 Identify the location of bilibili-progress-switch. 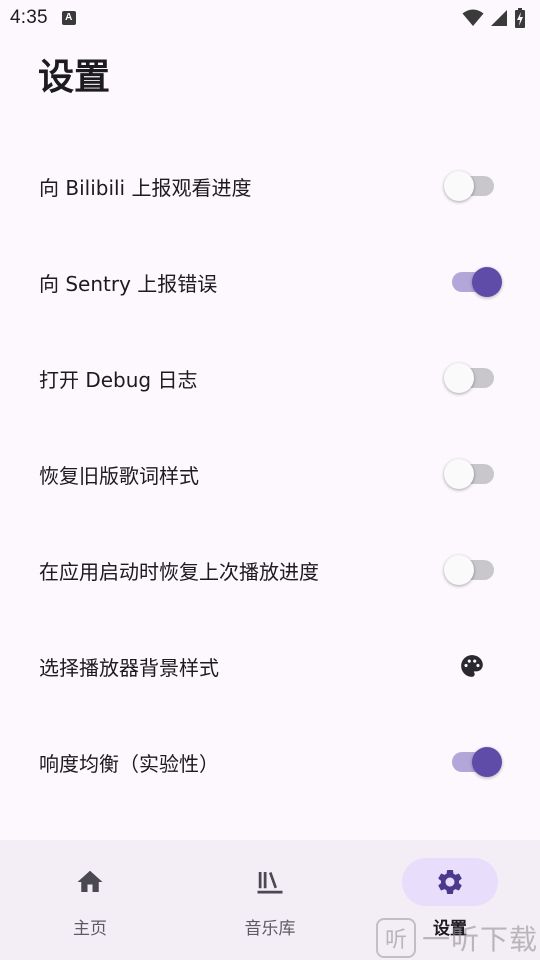
(472, 186).